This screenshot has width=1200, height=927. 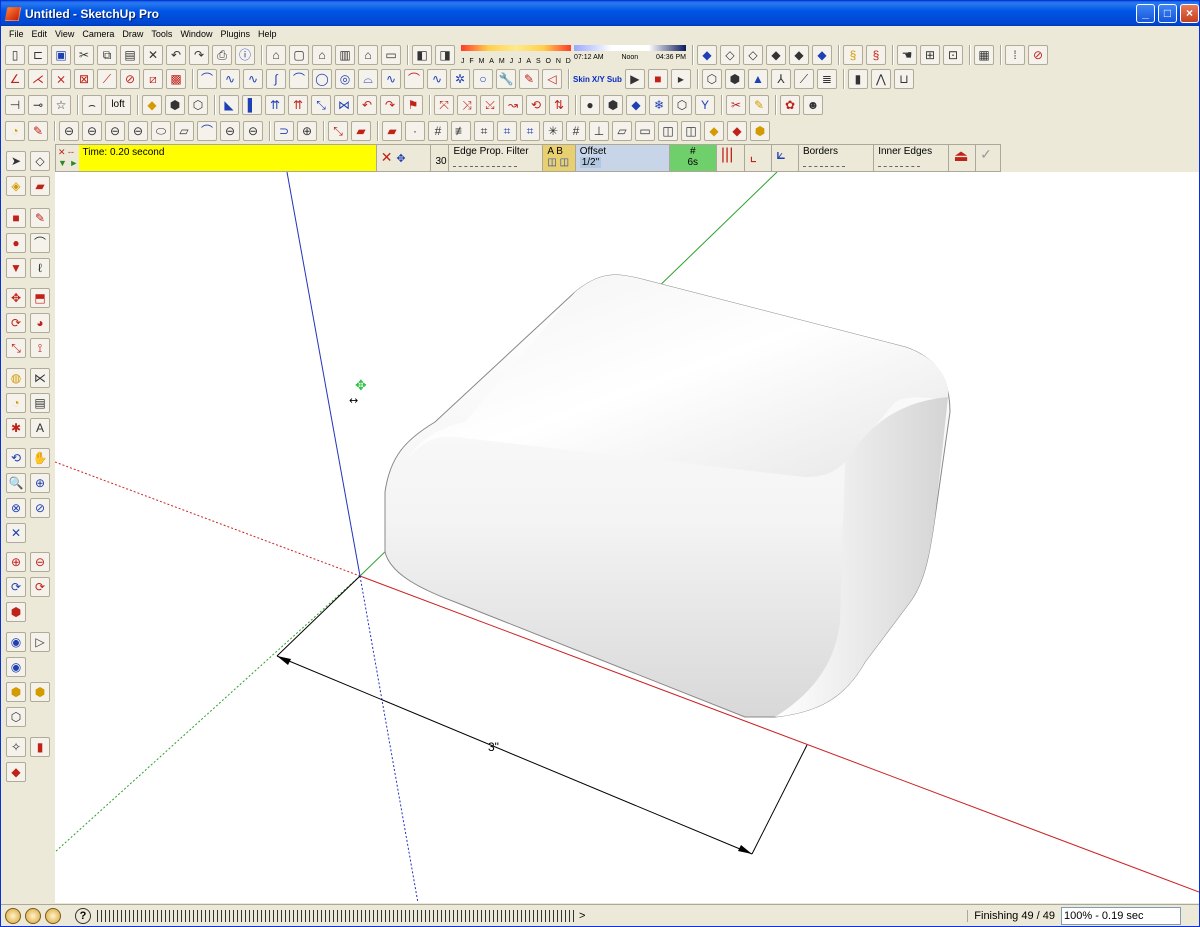 What do you see at coordinates (321, 105) in the screenshot?
I see `diagonal-tool-icon: ⤡` at bounding box center [321, 105].